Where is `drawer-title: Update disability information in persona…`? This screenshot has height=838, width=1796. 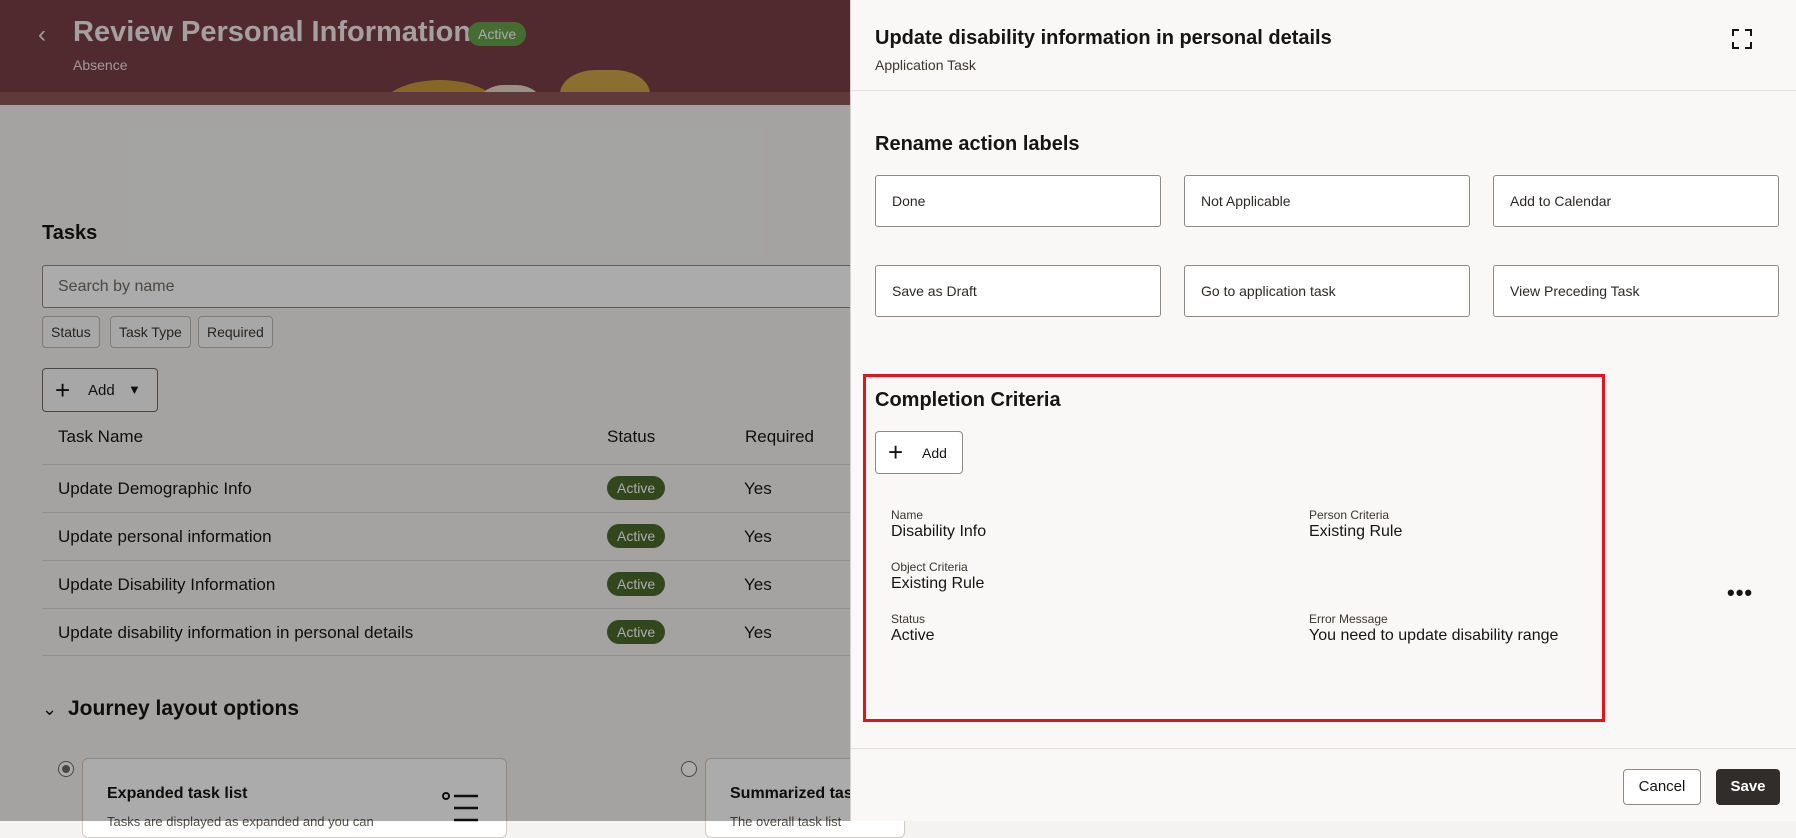 drawer-title: Update disability information in persona… is located at coordinates (1103, 38).